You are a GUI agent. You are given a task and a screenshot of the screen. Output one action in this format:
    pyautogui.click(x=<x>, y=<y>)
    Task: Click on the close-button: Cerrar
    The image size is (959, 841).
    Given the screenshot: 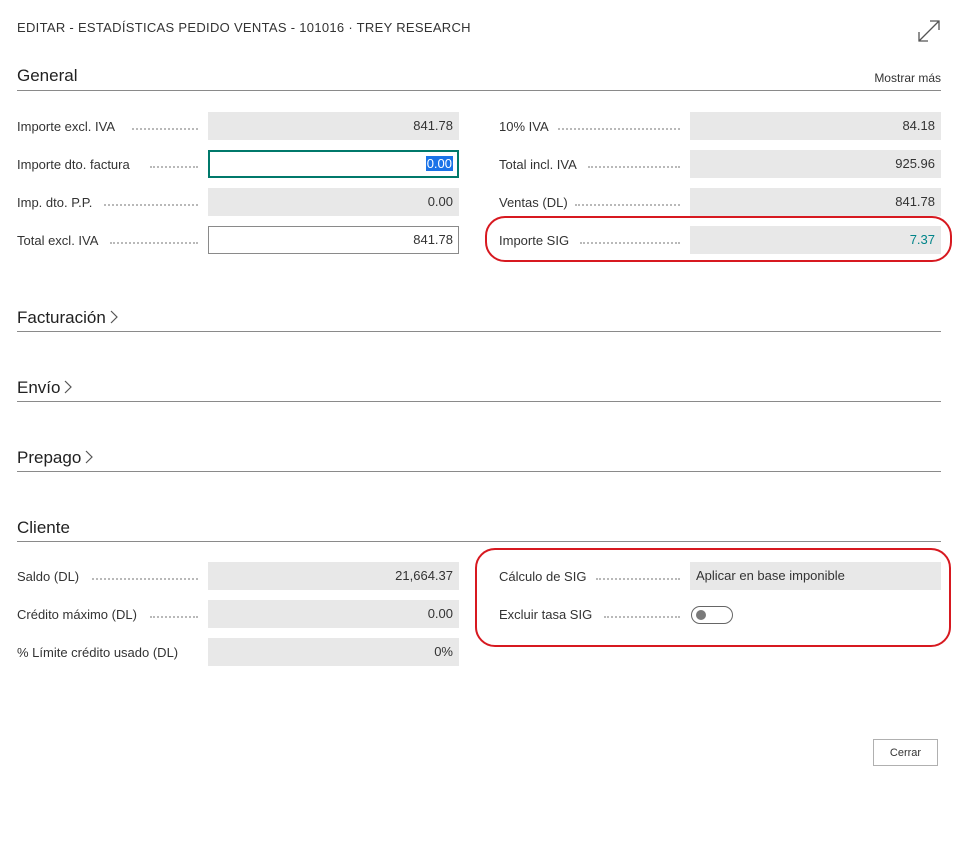 What is the action you would take?
    pyautogui.click(x=905, y=752)
    